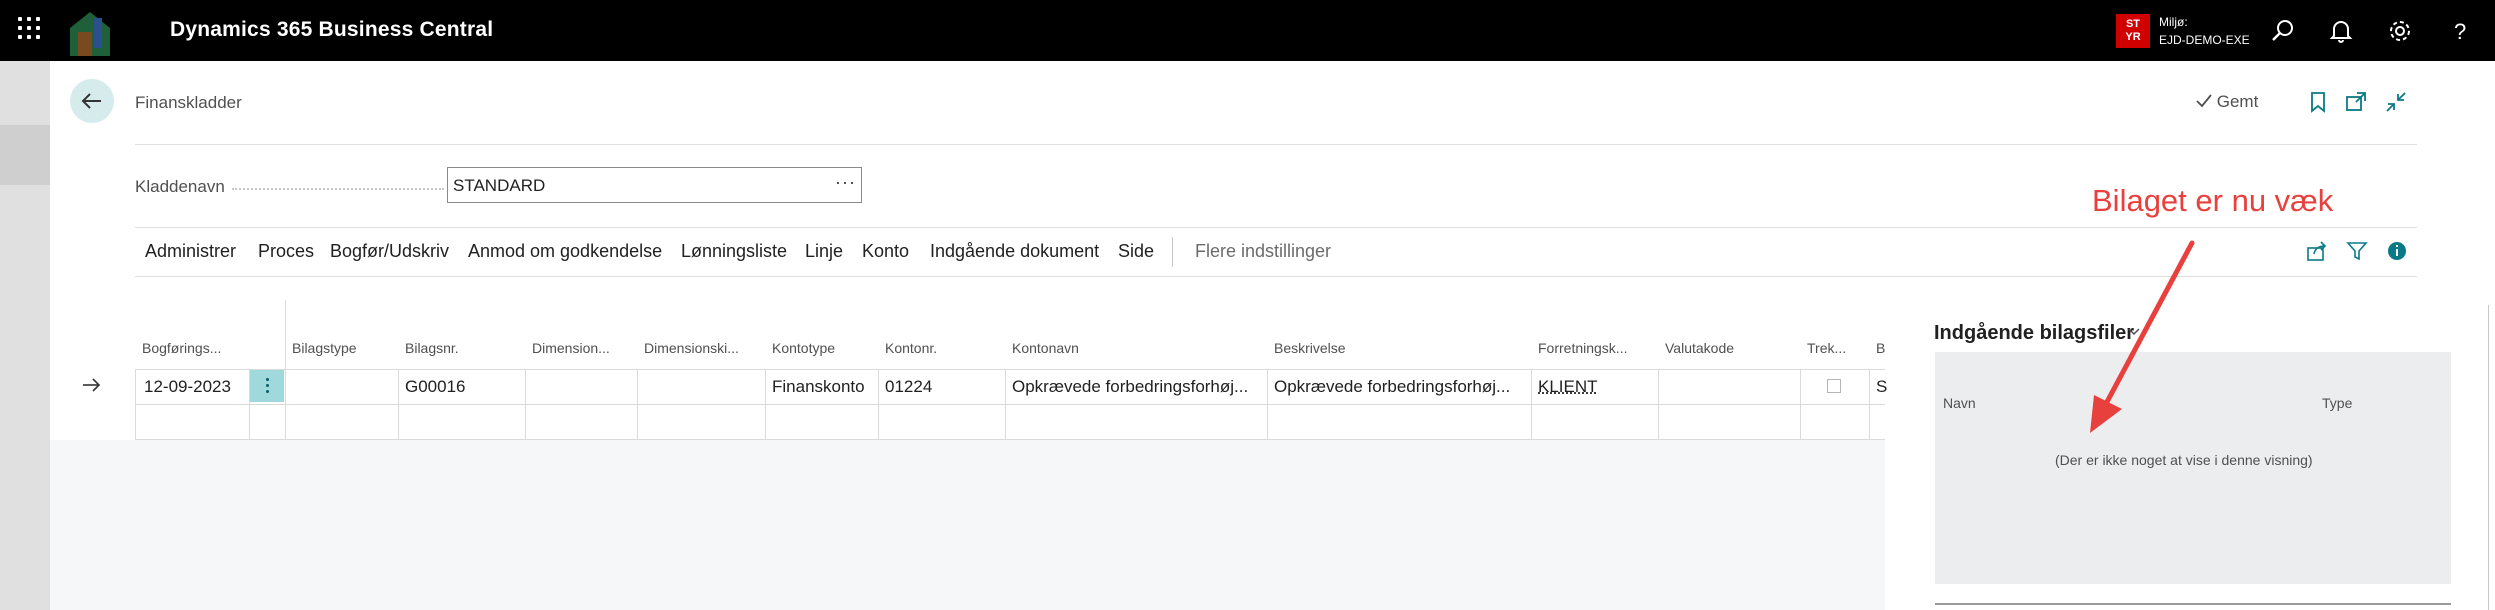 The width and height of the screenshot is (2495, 610). Describe the element at coordinates (1310, 348) in the screenshot. I see `column-header-description: Beskrivelse` at that location.